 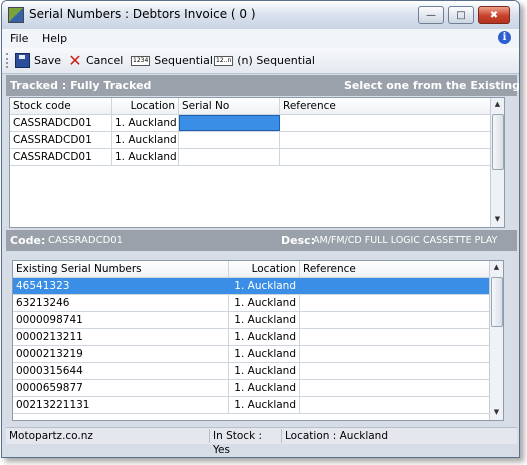 What do you see at coordinates (28, 240) in the screenshot?
I see `code-label: Code:` at bounding box center [28, 240].